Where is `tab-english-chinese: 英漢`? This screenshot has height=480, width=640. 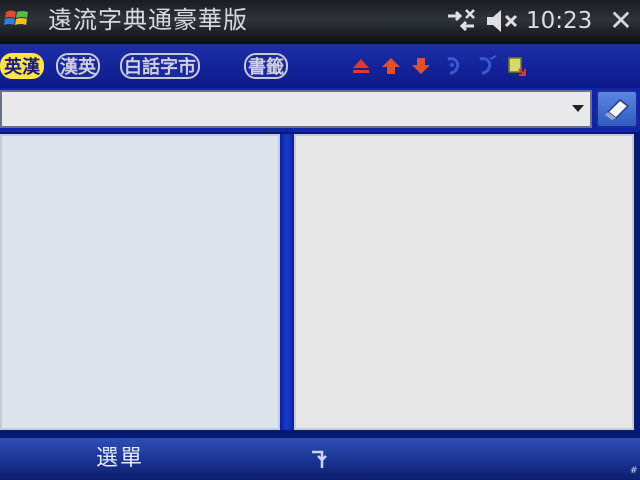
tab-english-chinese: 英漢 is located at coordinates (22, 66).